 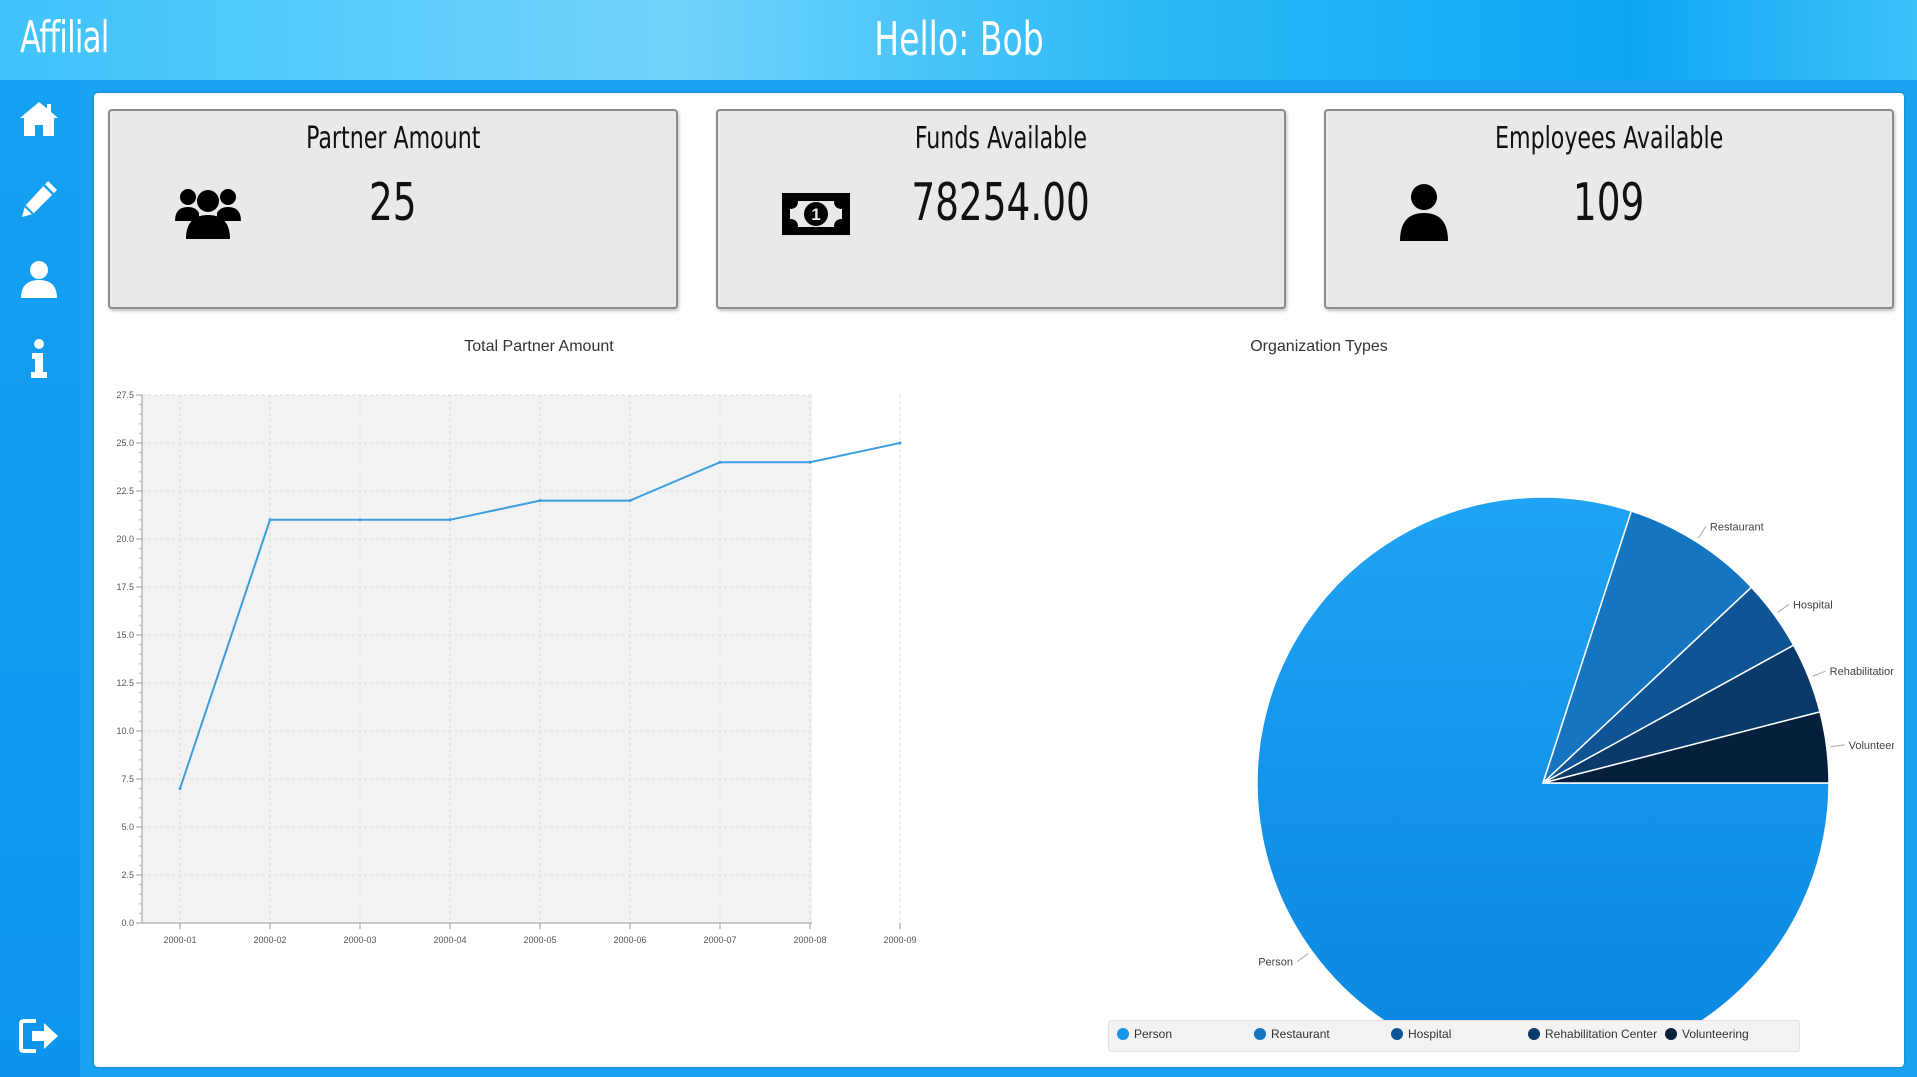 I want to click on sidebar, so click(x=40, y=578).